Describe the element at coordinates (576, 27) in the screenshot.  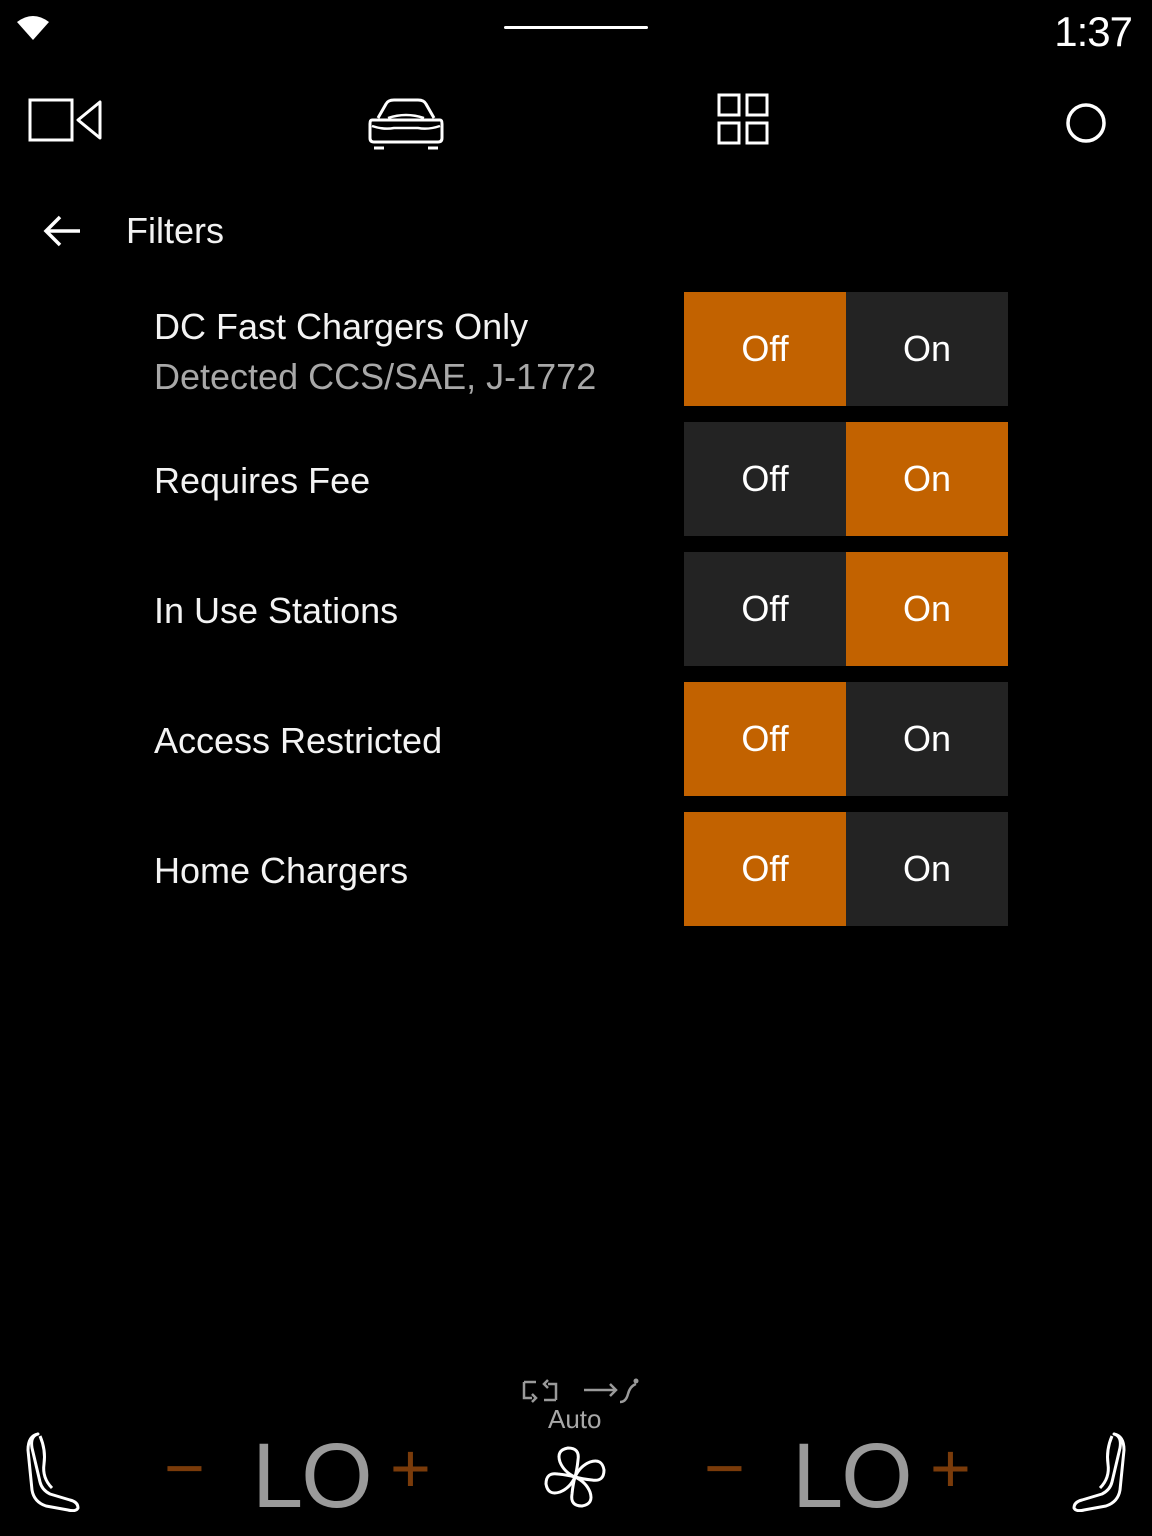
I see `status-handle` at that location.